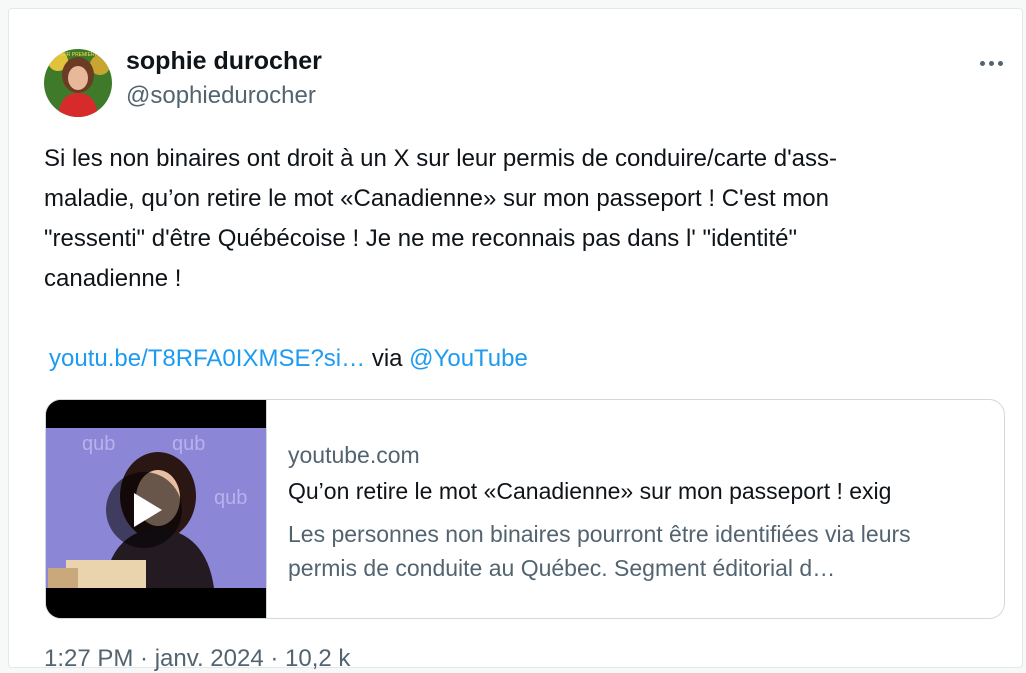  I want to click on video-thumbnail: qub qub qub, so click(156, 509).